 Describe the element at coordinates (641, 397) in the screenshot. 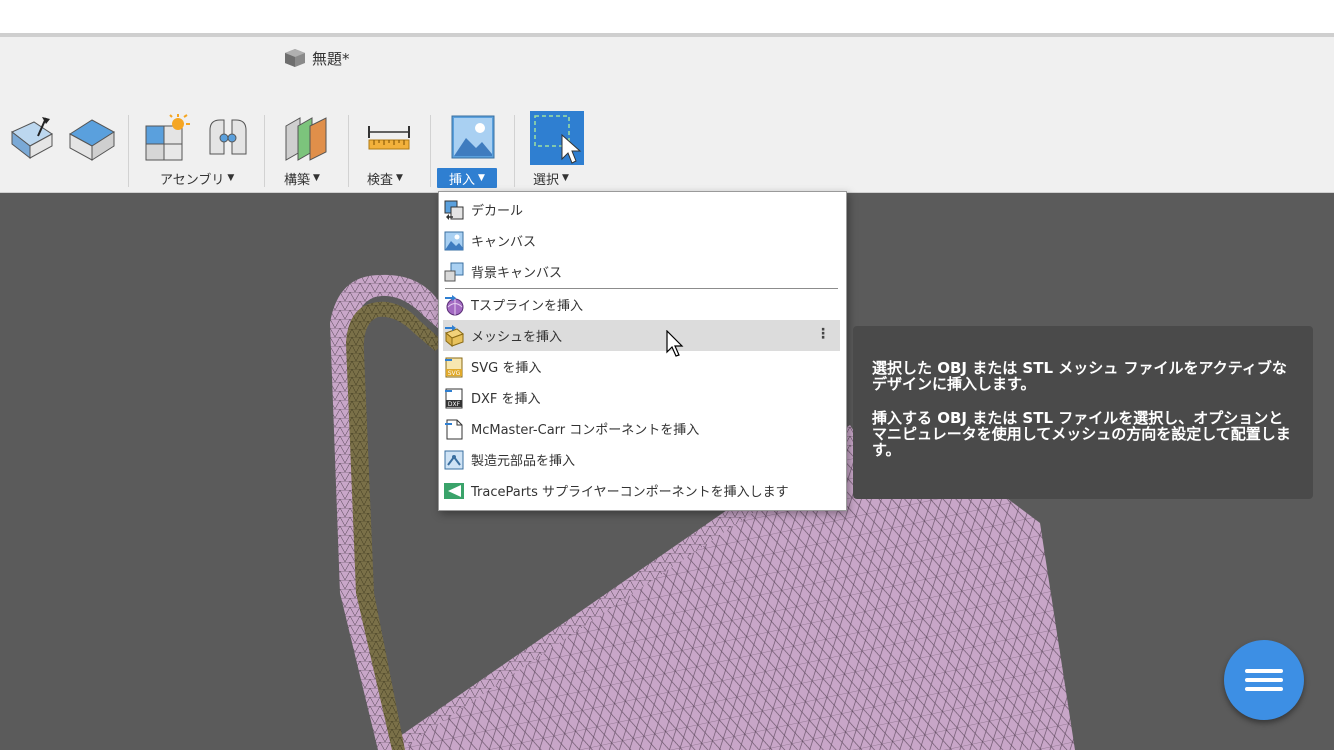

I see `menu-item-insert-dxf: DXF DXF を挿入` at that location.